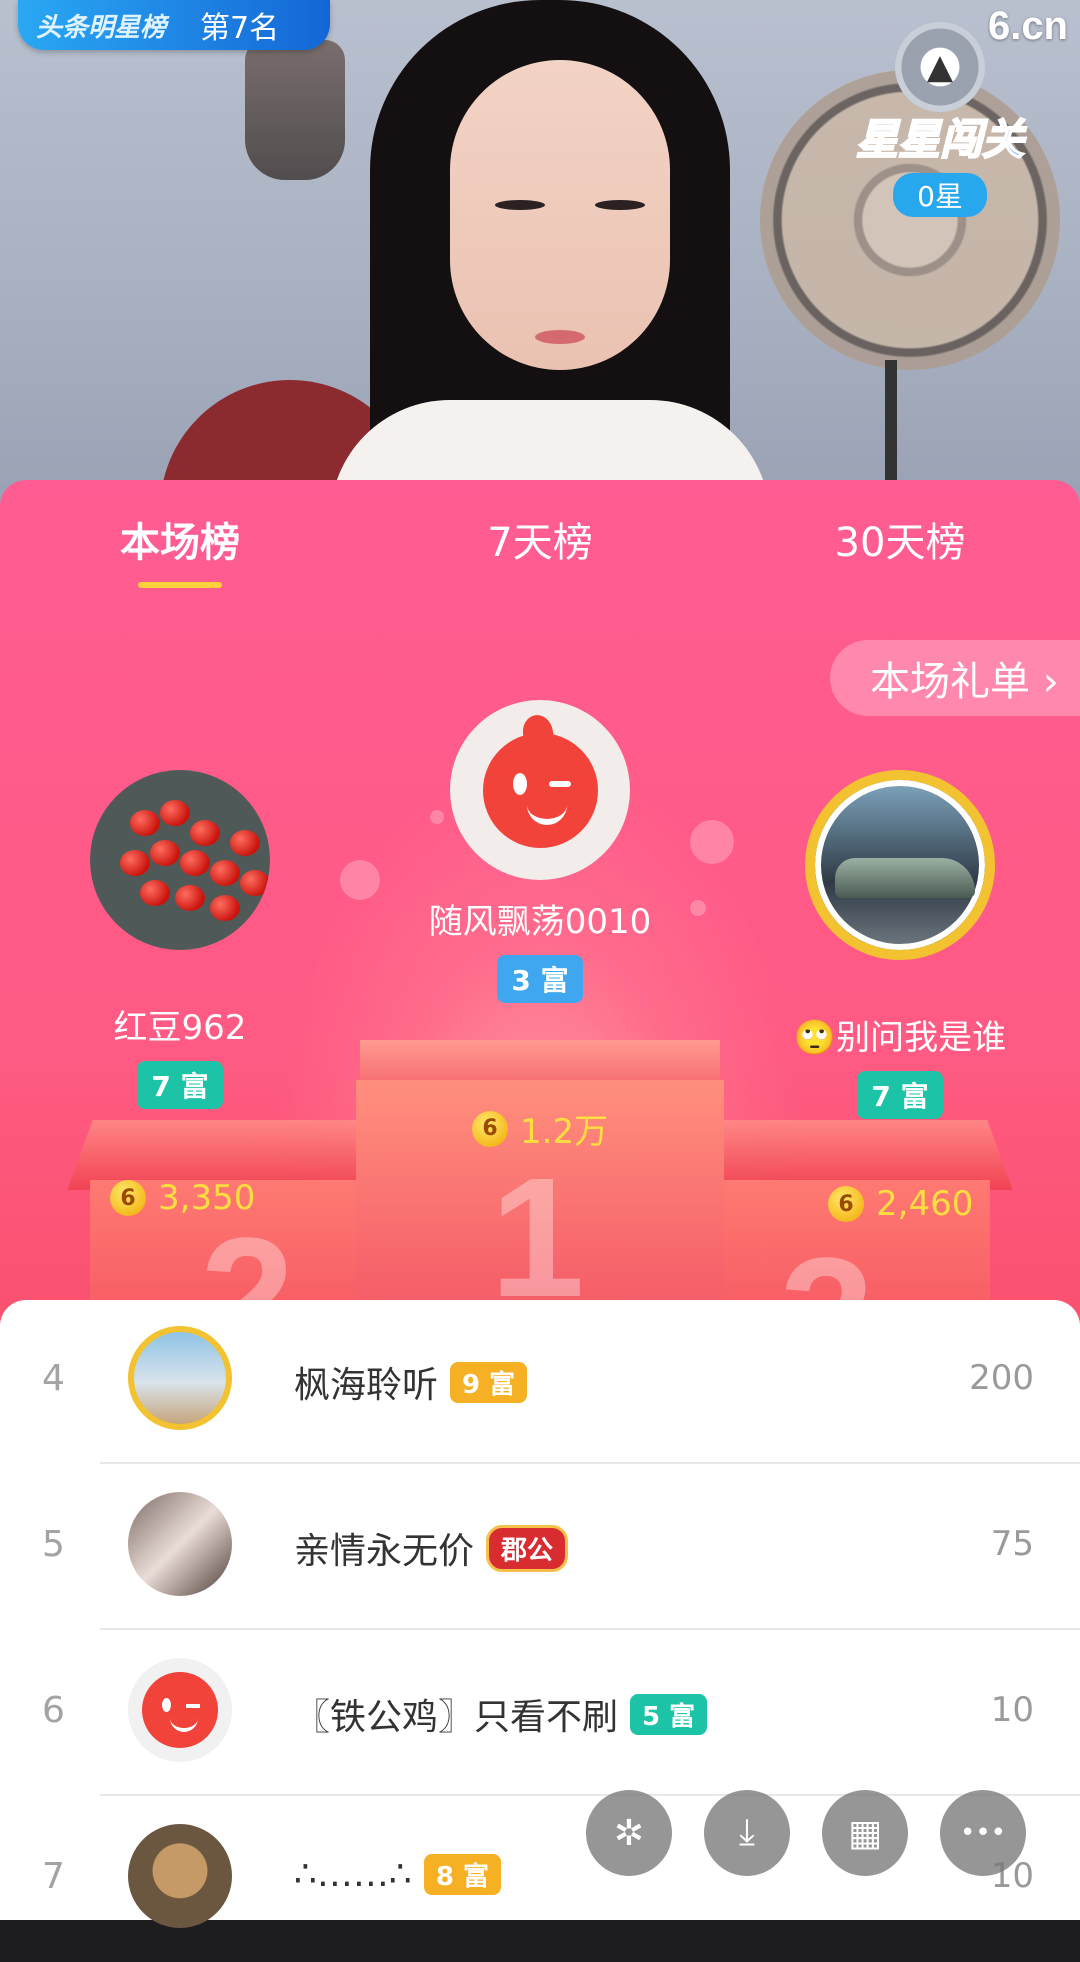 This screenshot has height=1962, width=1080. I want to click on podium-second: 红豆962 7 富, so click(180, 939).